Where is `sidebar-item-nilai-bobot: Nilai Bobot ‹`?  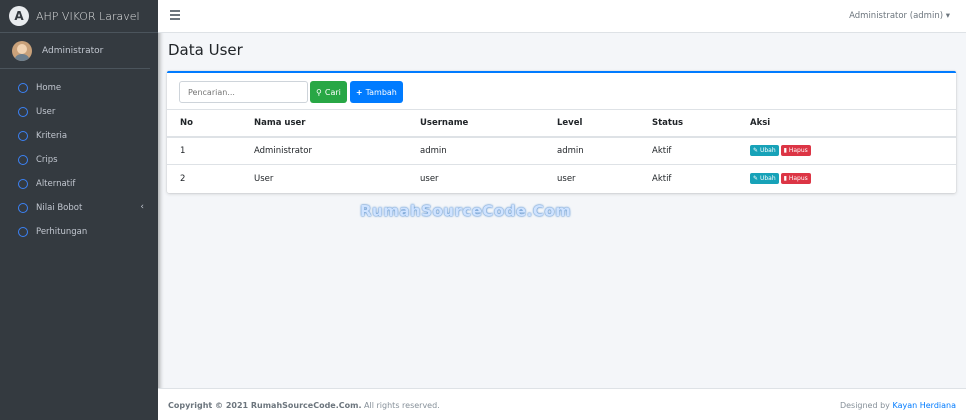
sidebar-item-nilai-bobot: Nilai Bobot ‹ is located at coordinates (79, 208).